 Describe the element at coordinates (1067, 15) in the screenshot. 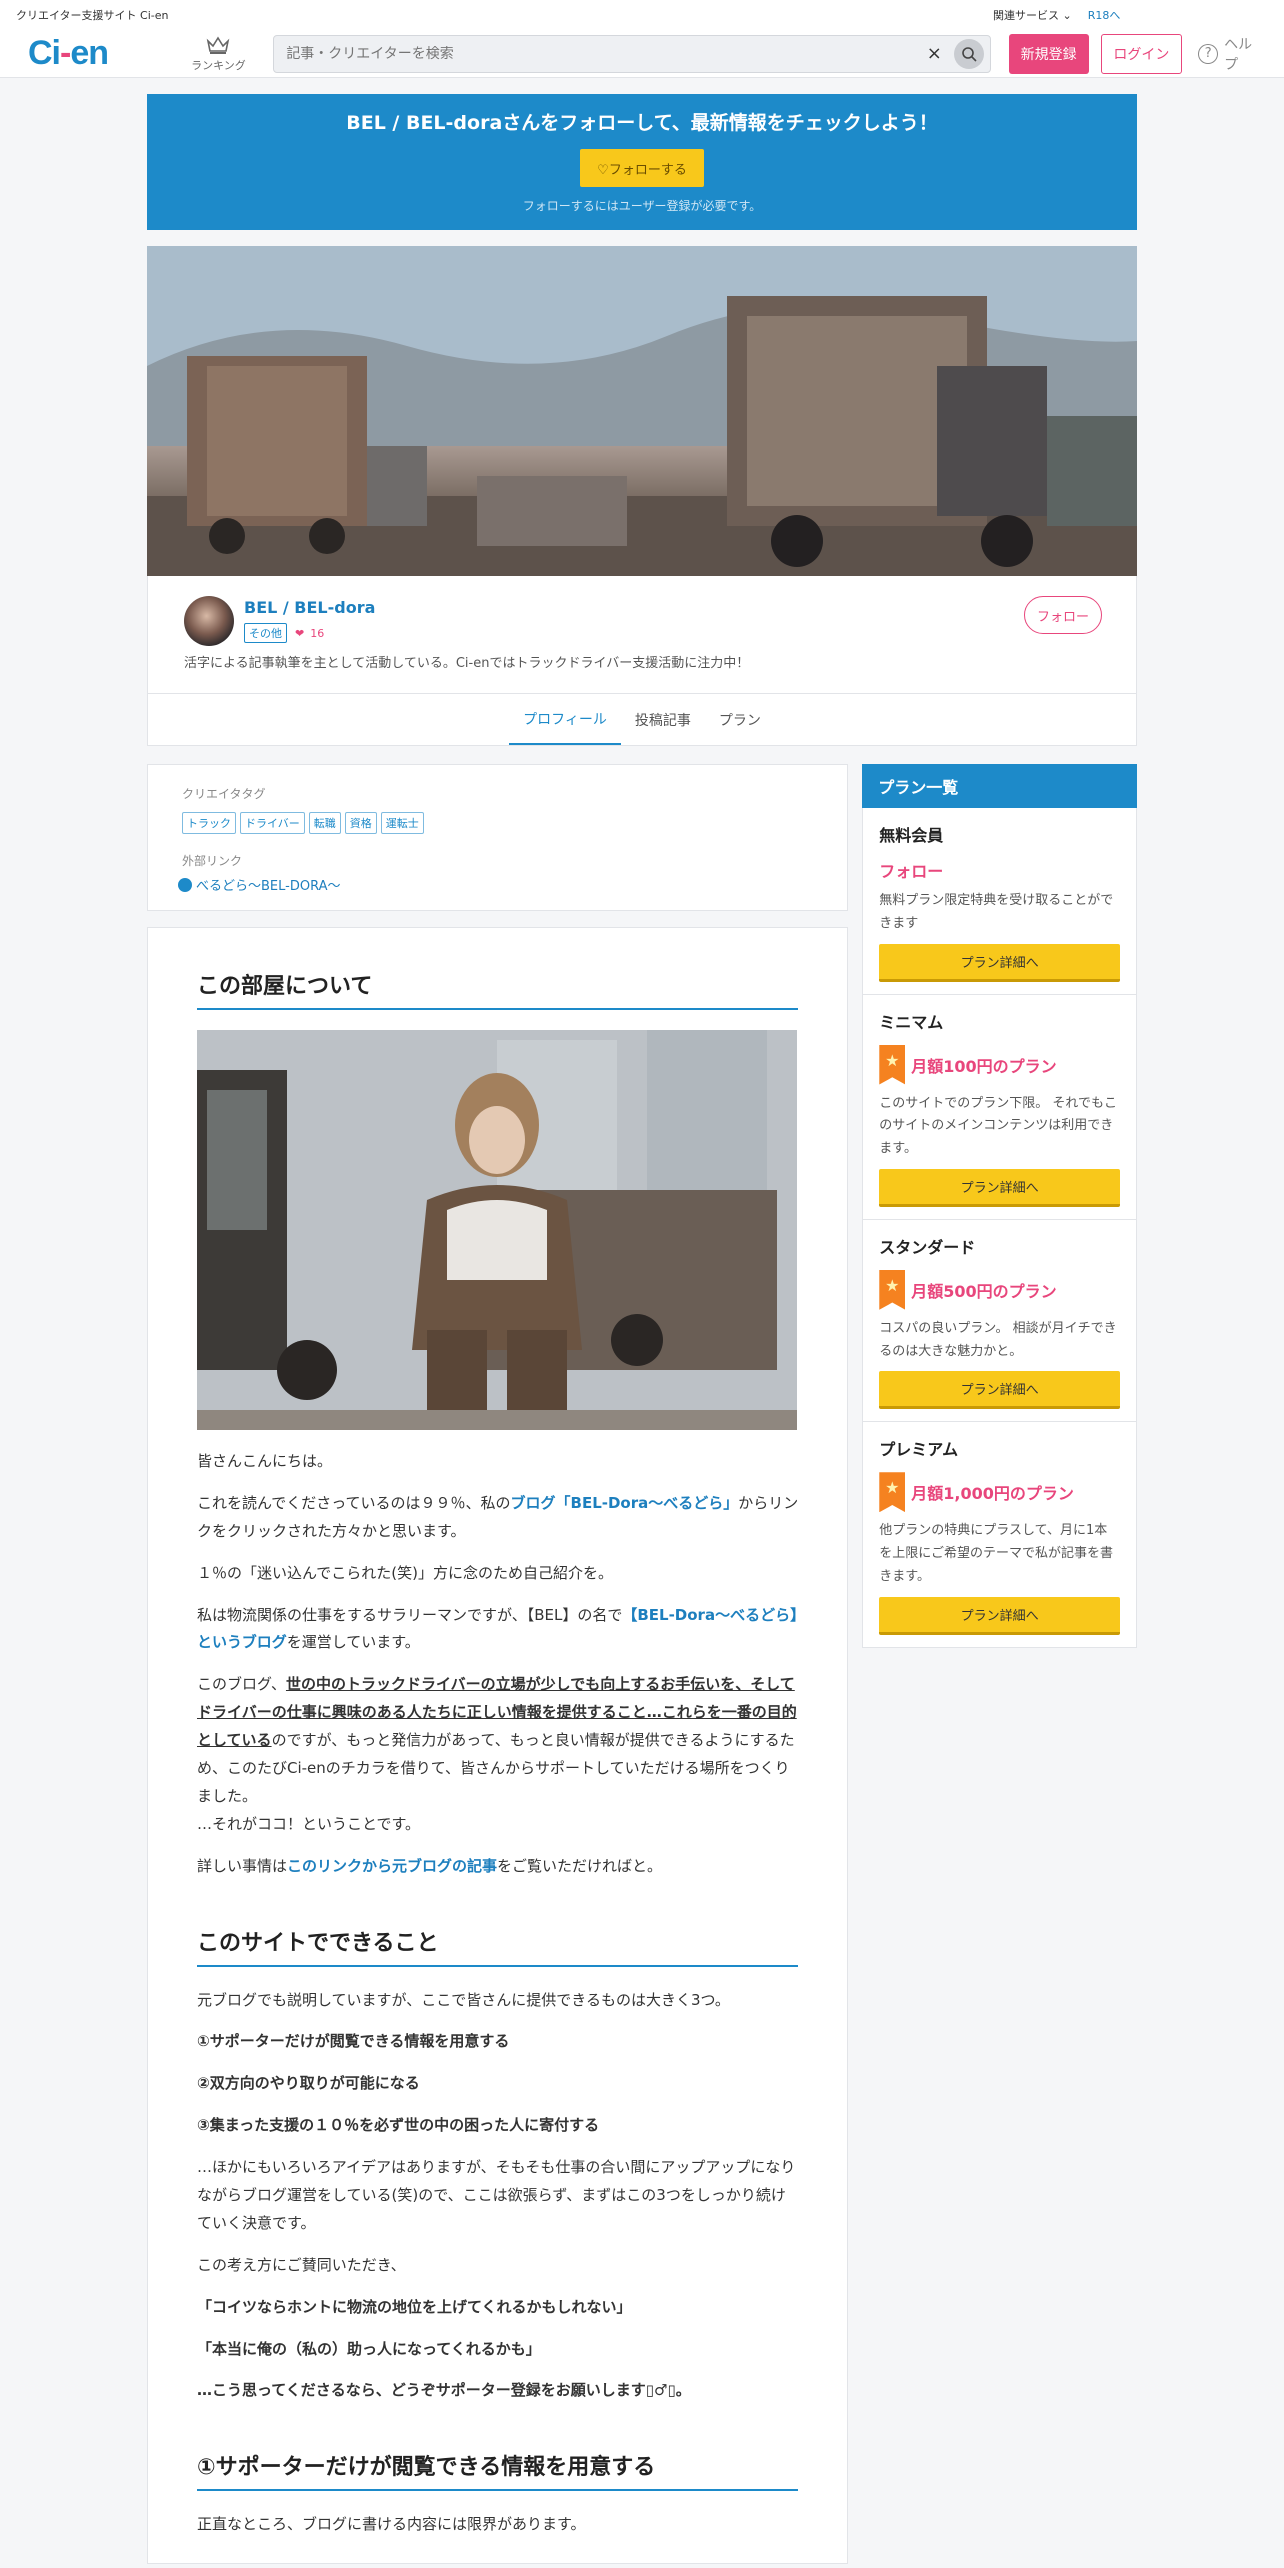

I see `chevron-down-icon: ⌄` at that location.